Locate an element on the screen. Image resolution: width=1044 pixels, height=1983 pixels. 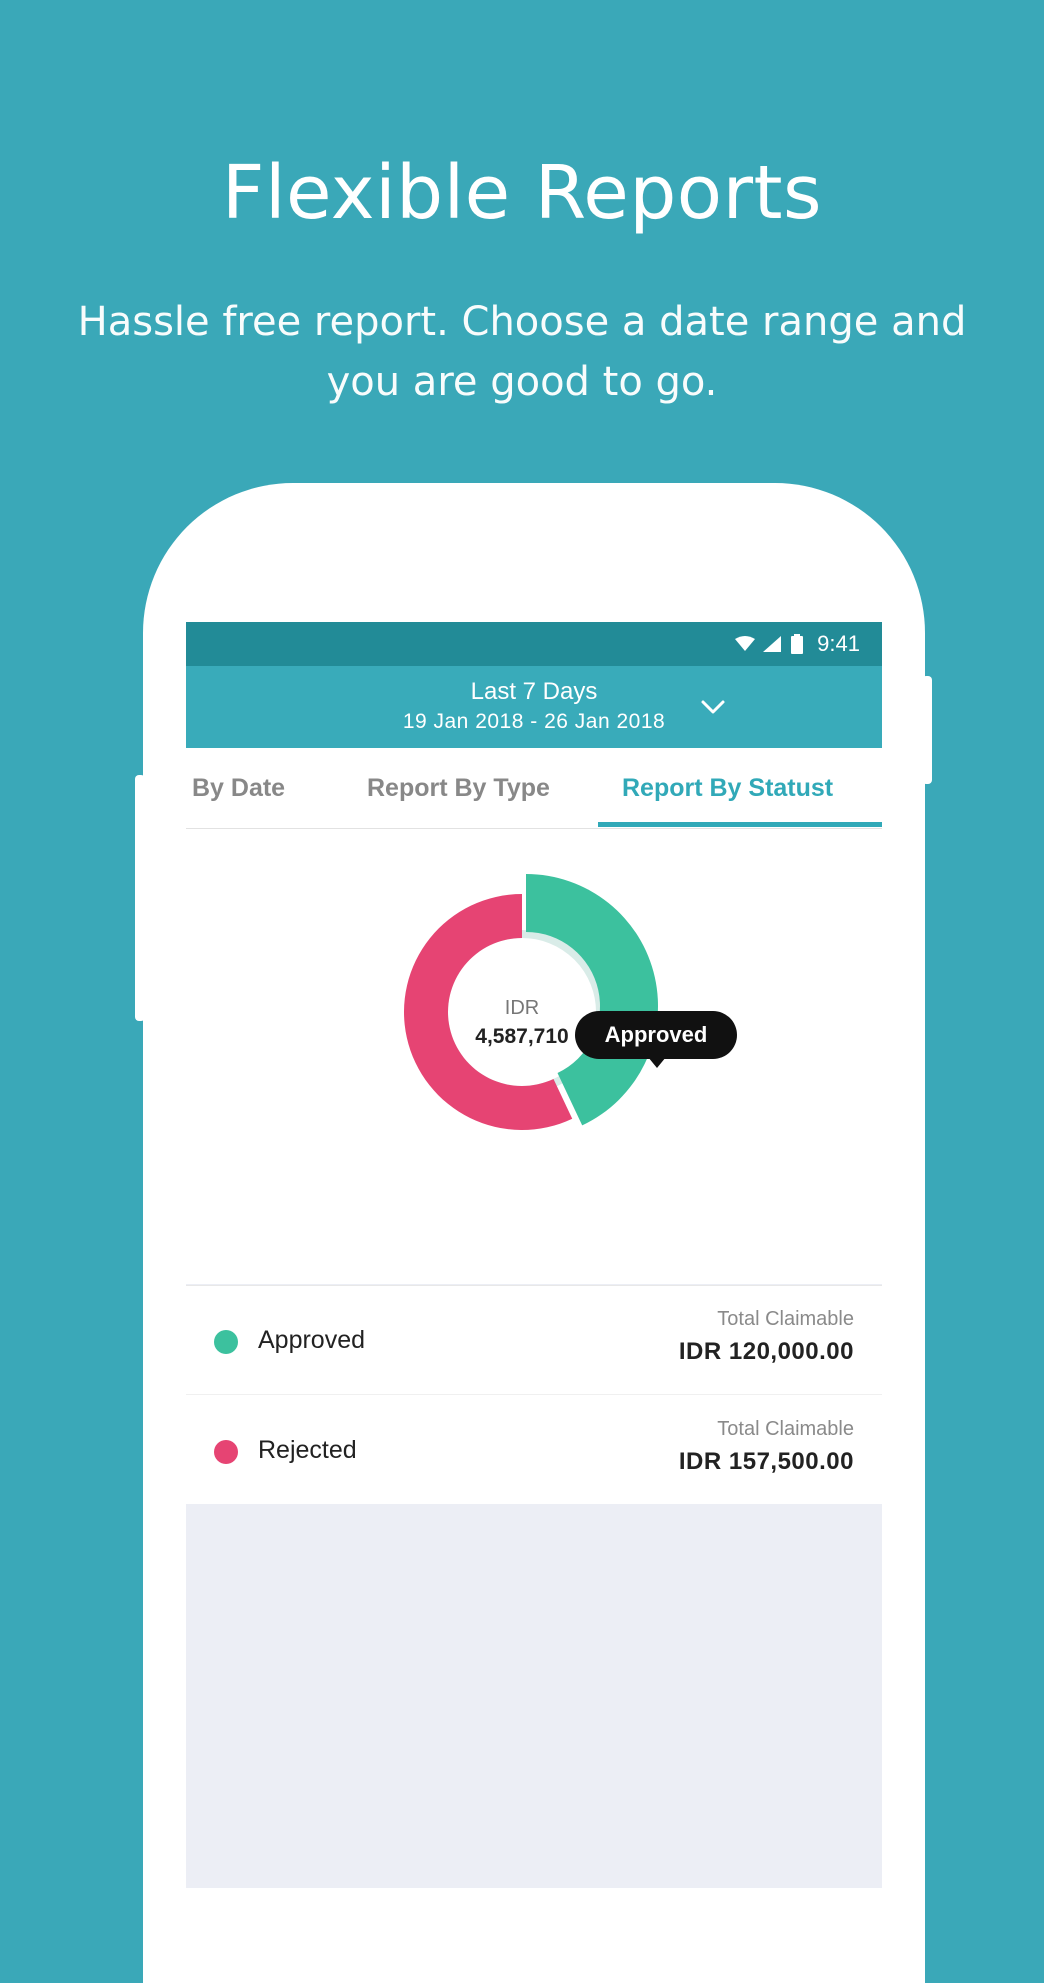
legend-amount: IDR 120,000.00 is located at coordinates (766, 1351).